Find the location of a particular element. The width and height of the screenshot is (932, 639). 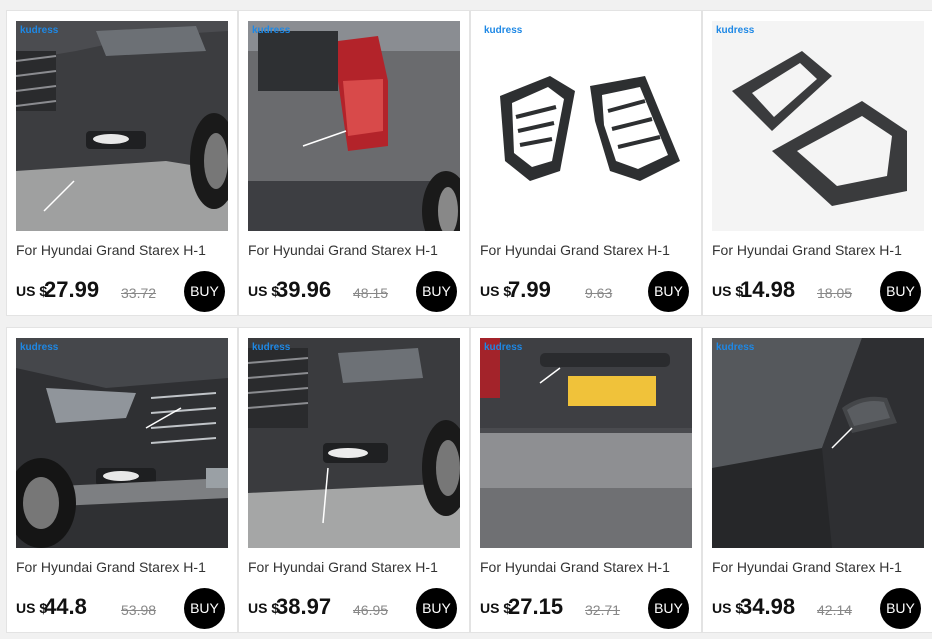

product-price: 27.15 is located at coordinates (536, 606).